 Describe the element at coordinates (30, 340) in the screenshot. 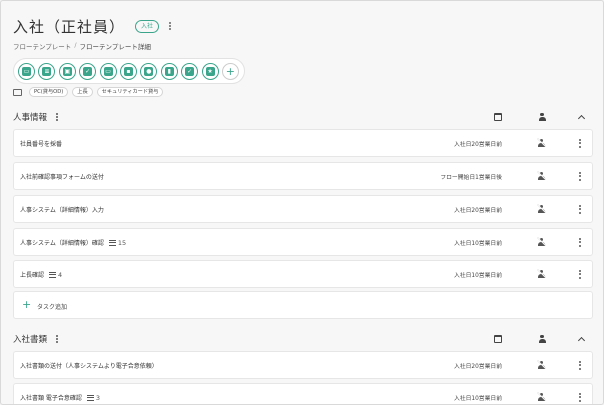

I see `section-title: 入社書類` at that location.